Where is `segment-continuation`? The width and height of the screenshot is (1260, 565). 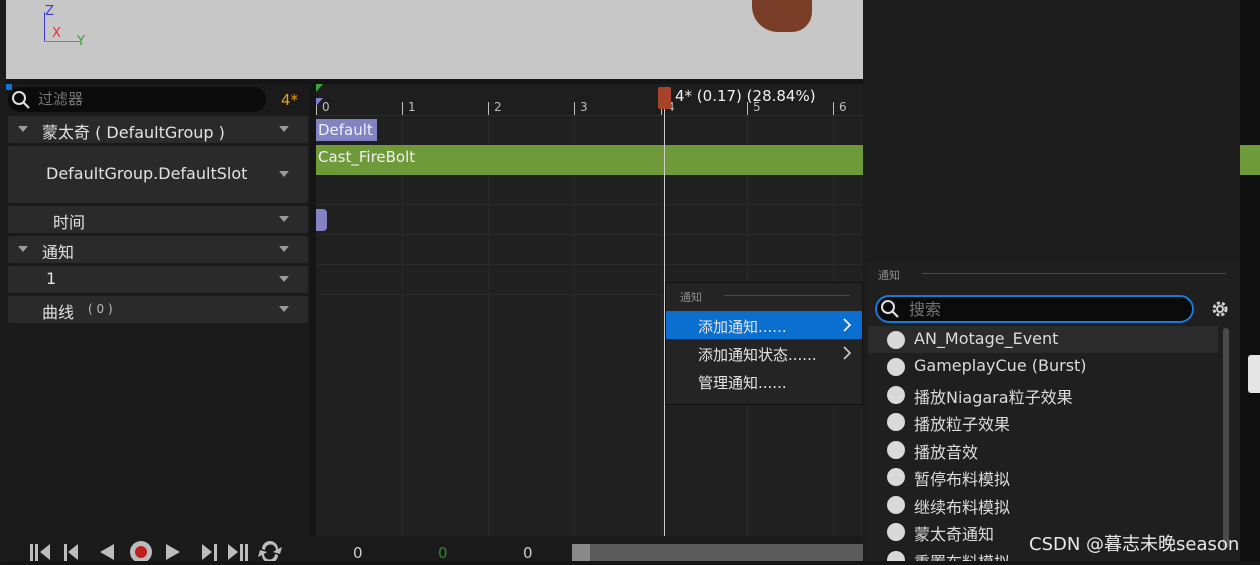 segment-continuation is located at coordinates (1250, 160).